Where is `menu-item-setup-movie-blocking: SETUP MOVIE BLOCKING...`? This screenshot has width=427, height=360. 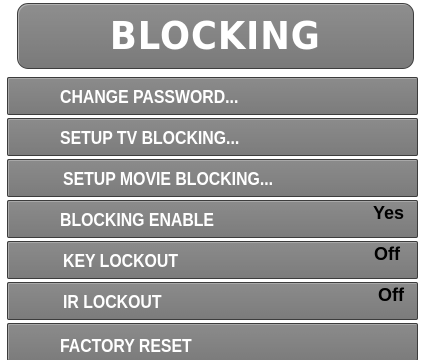 menu-item-setup-movie-blocking: SETUP MOVIE BLOCKING... is located at coordinates (212, 178).